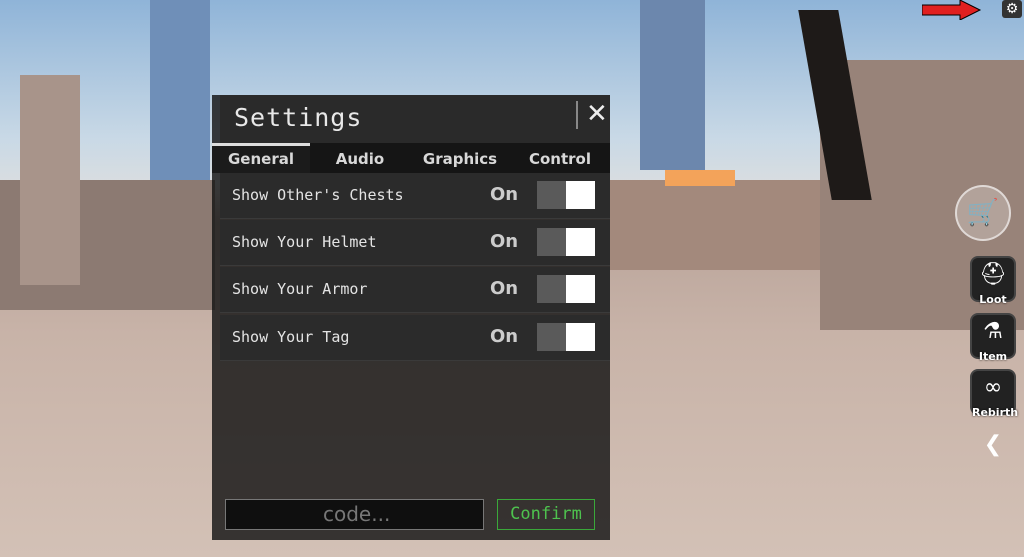  What do you see at coordinates (951, 10) in the screenshot?
I see `red-arrow-annotation` at bounding box center [951, 10].